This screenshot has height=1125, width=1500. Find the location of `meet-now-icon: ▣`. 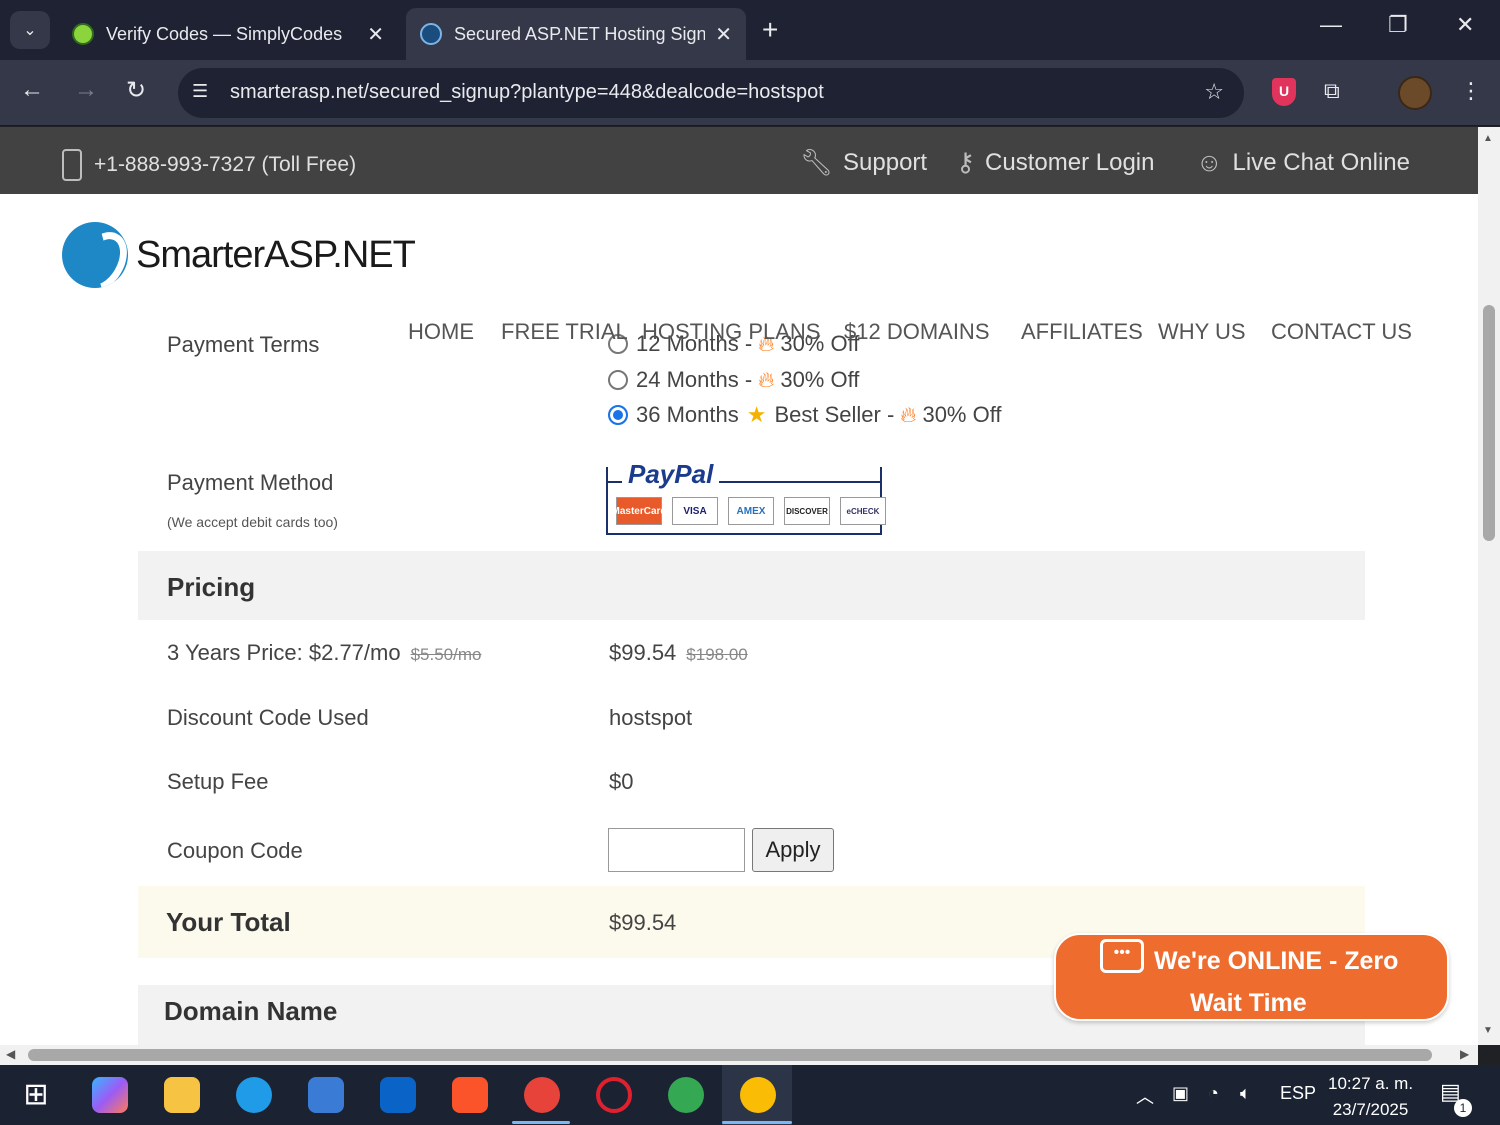

meet-now-icon: ▣ is located at coordinates (1180, 1093).